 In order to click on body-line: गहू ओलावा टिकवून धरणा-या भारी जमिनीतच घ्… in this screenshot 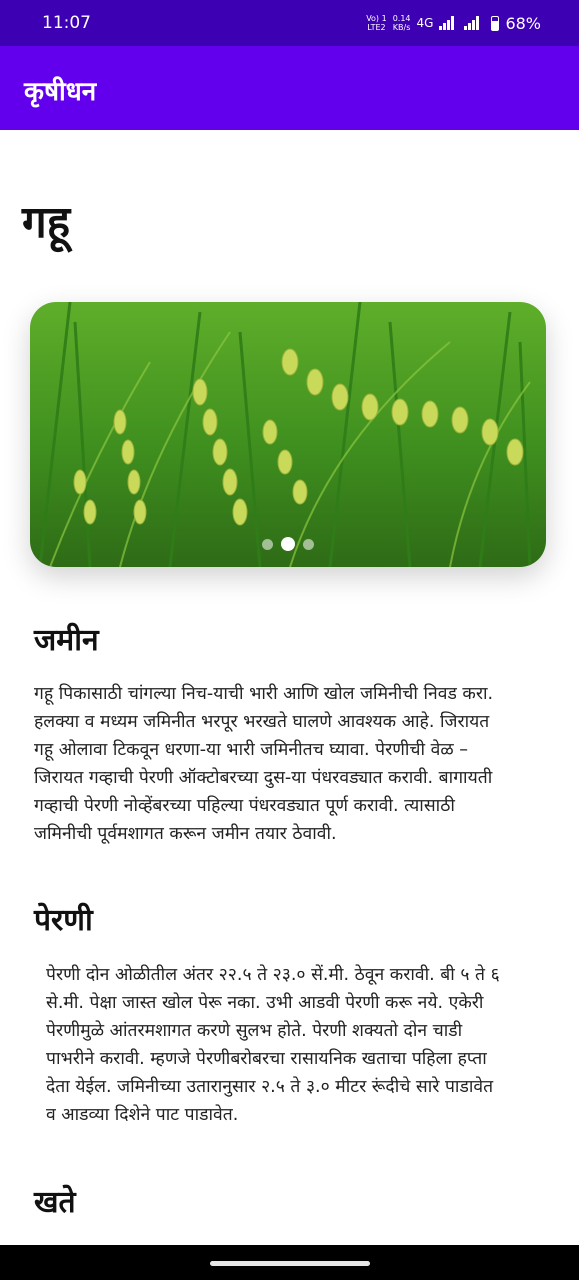, I will do `click(251, 750)`.